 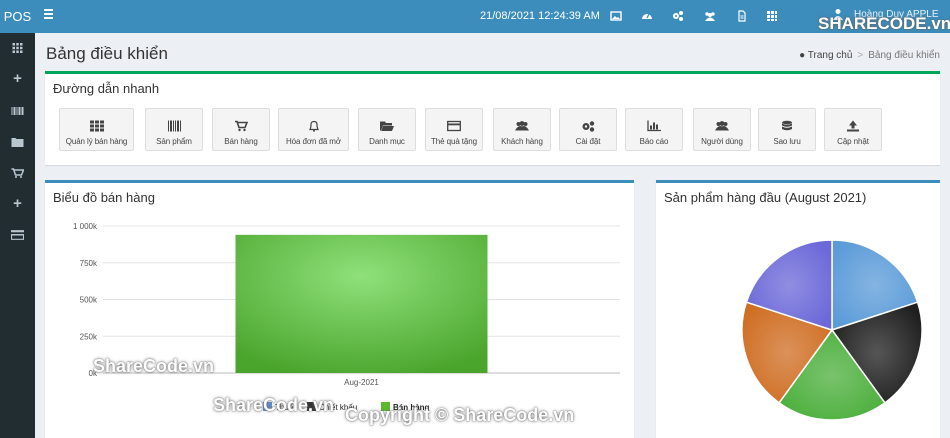 What do you see at coordinates (17, 111) in the screenshot?
I see `sidebar-barcode-icon` at bounding box center [17, 111].